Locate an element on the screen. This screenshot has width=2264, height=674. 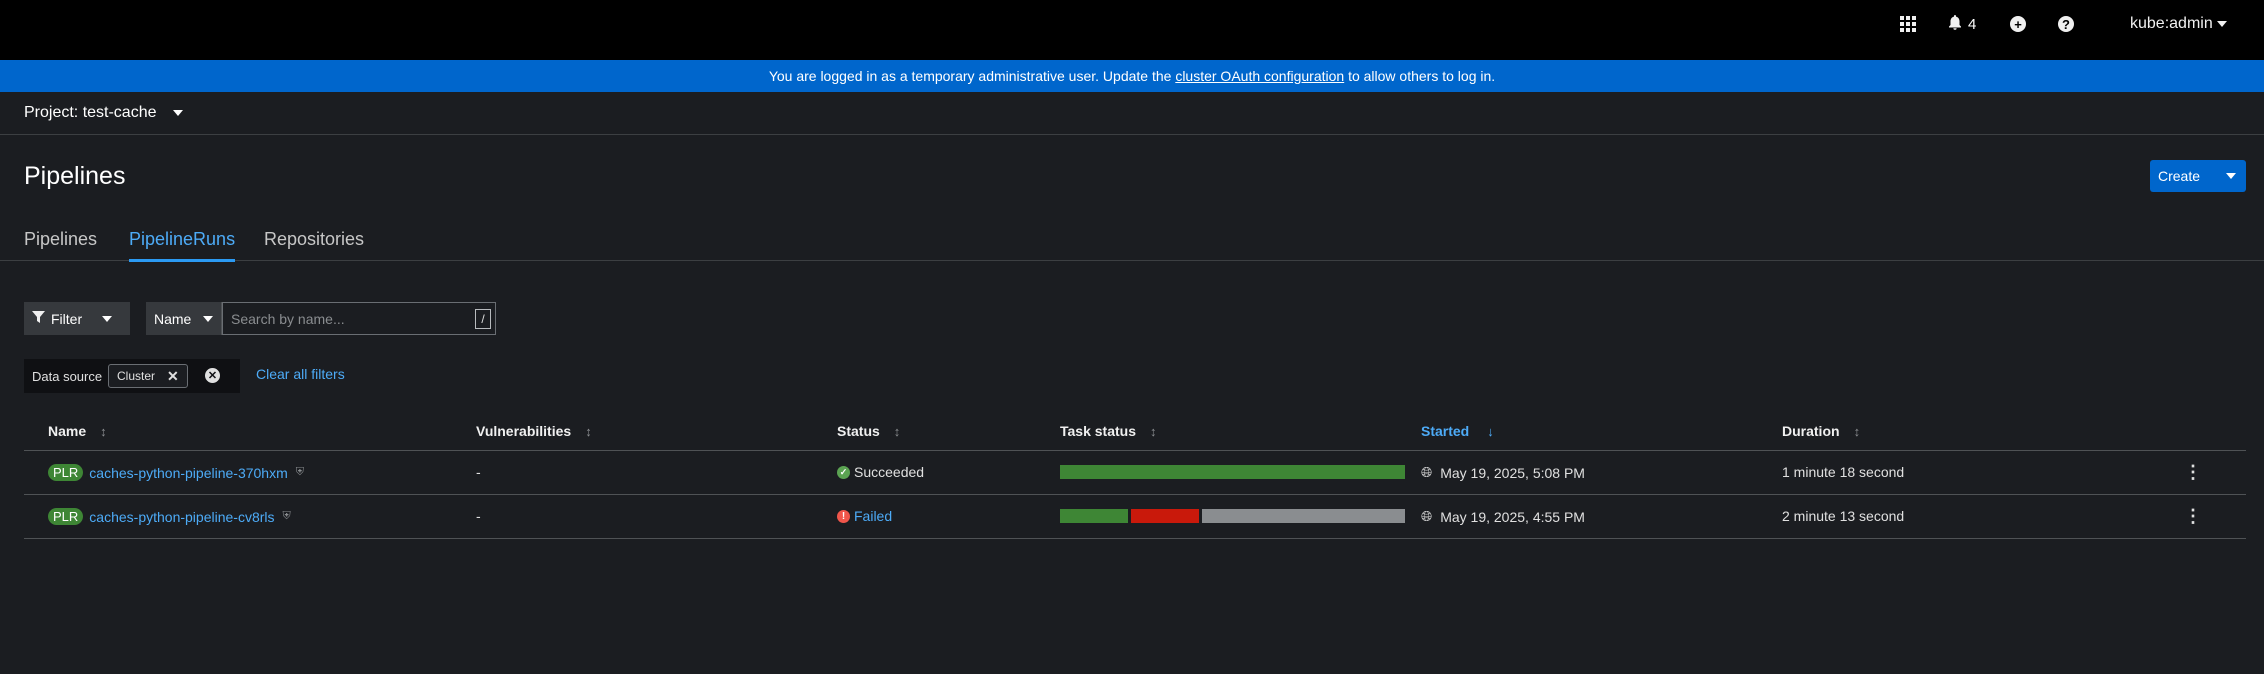
create-dropdown-toggle is located at coordinates (2231, 176).